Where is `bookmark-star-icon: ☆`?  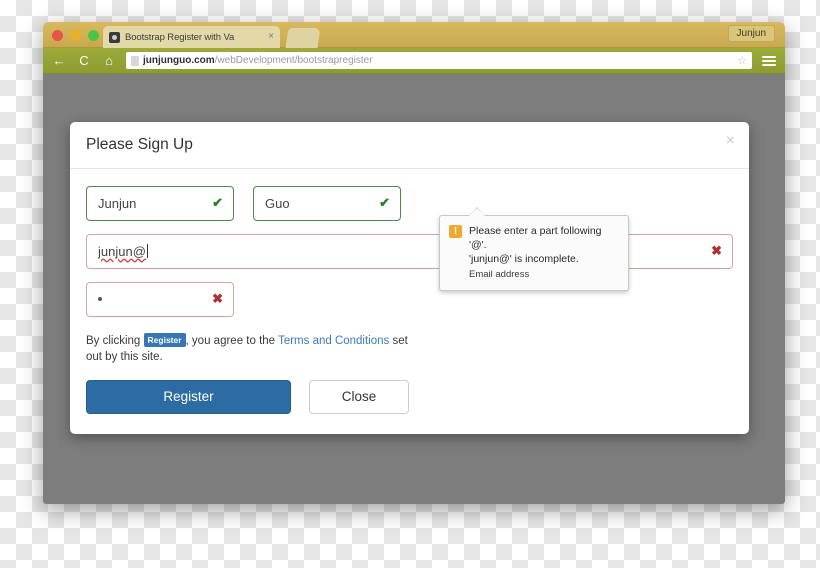 bookmark-star-icon: ☆ is located at coordinates (742, 60).